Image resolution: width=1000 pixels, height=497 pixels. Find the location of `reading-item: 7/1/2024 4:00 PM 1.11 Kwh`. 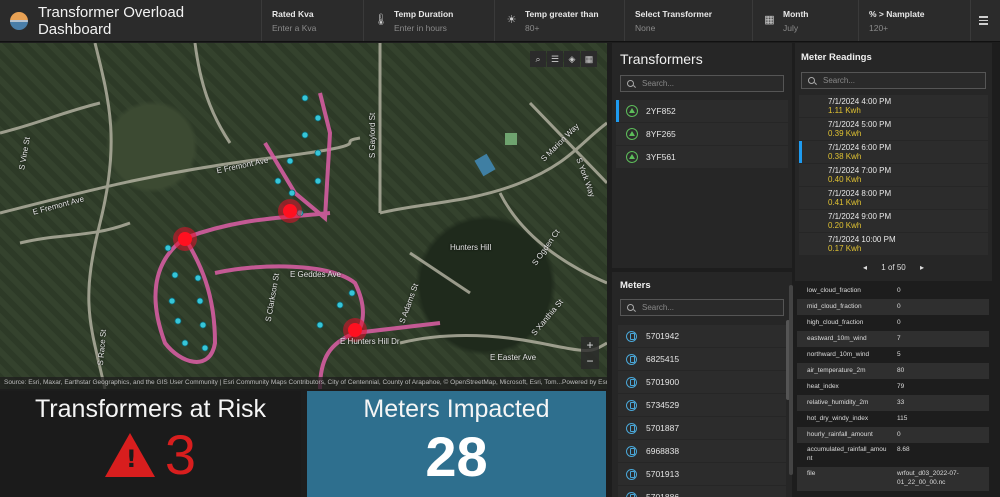

reading-item: 7/1/2024 4:00 PM 1.11 Kwh is located at coordinates (893, 106).